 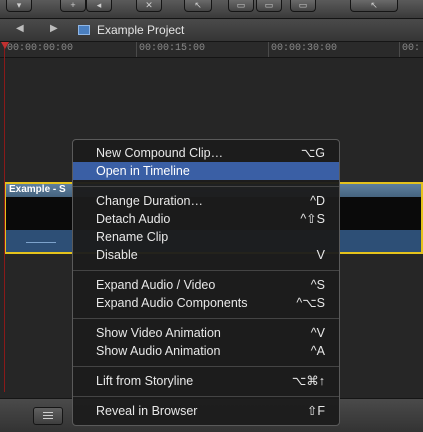 I want to click on tool-icon: ↖, so click(x=374, y=6).